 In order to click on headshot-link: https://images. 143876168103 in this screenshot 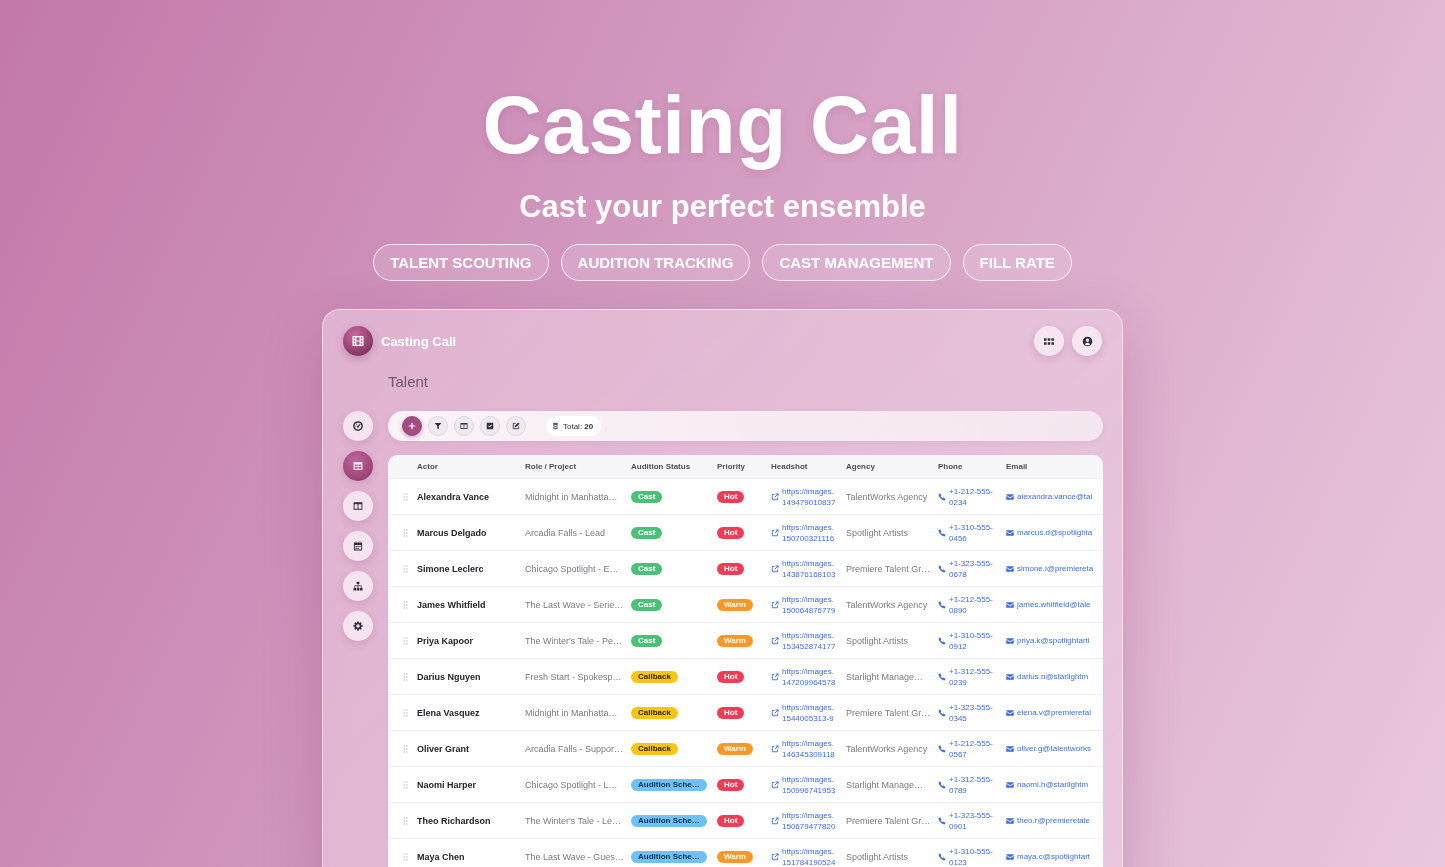, I will do `click(803, 568)`.